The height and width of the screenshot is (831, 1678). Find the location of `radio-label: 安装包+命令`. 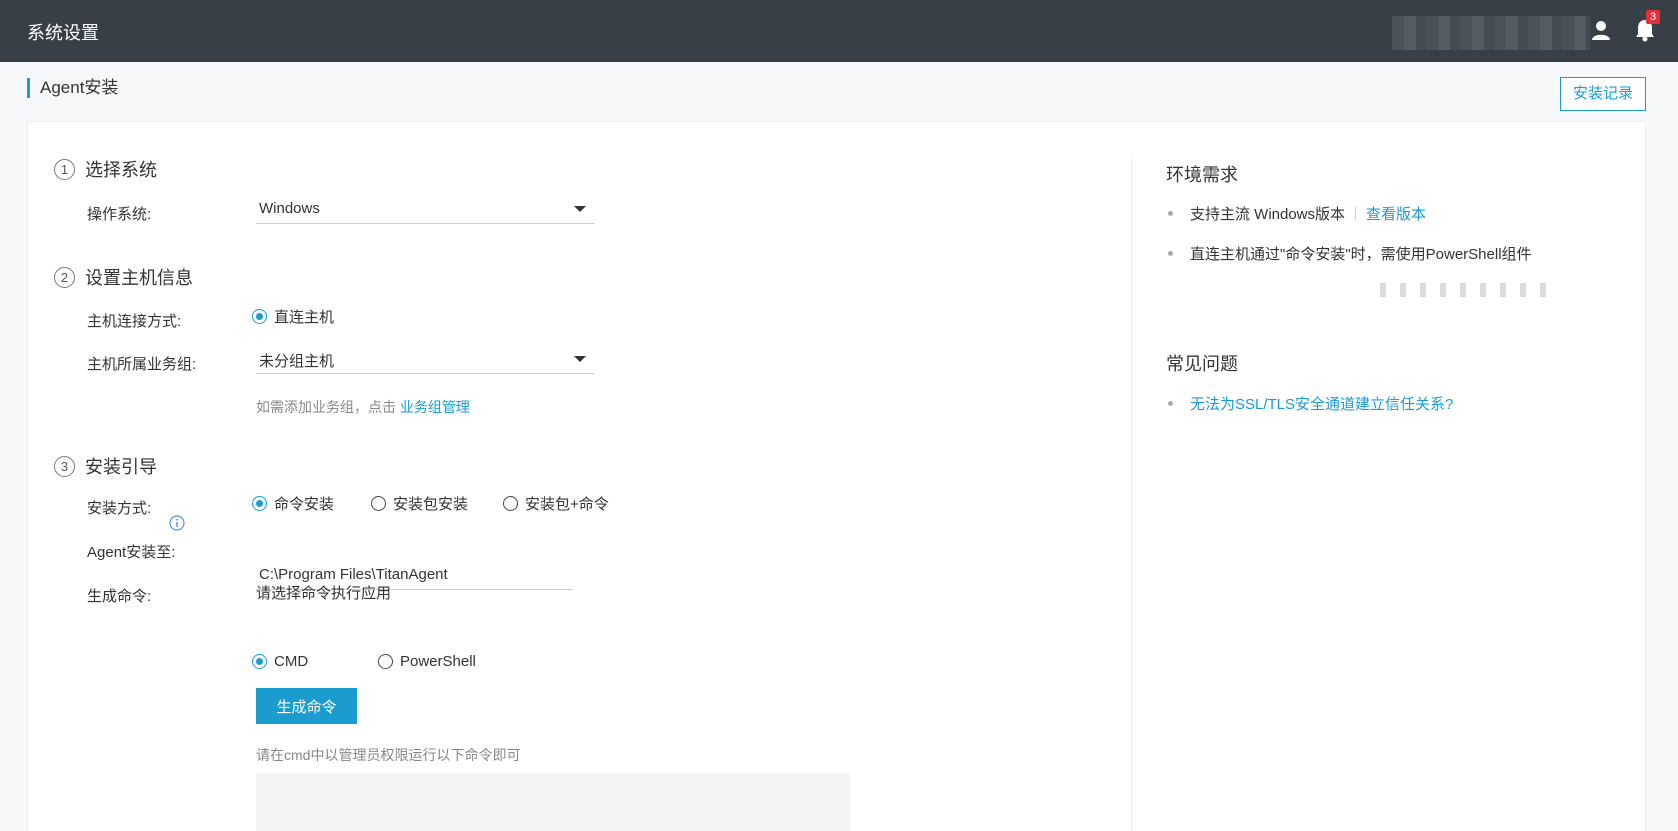

radio-label: 安装包+命令 is located at coordinates (567, 504).